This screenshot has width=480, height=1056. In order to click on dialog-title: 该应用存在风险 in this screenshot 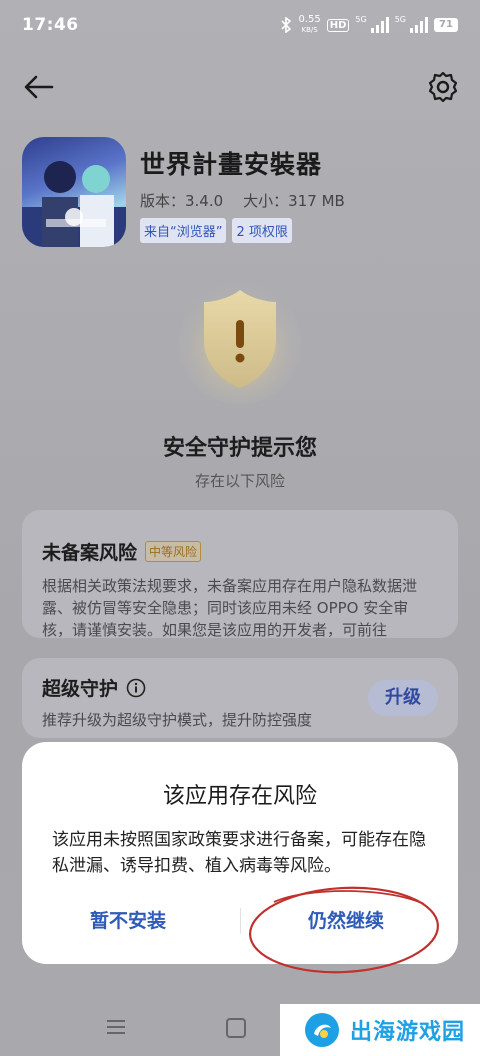, I will do `click(239, 796)`.